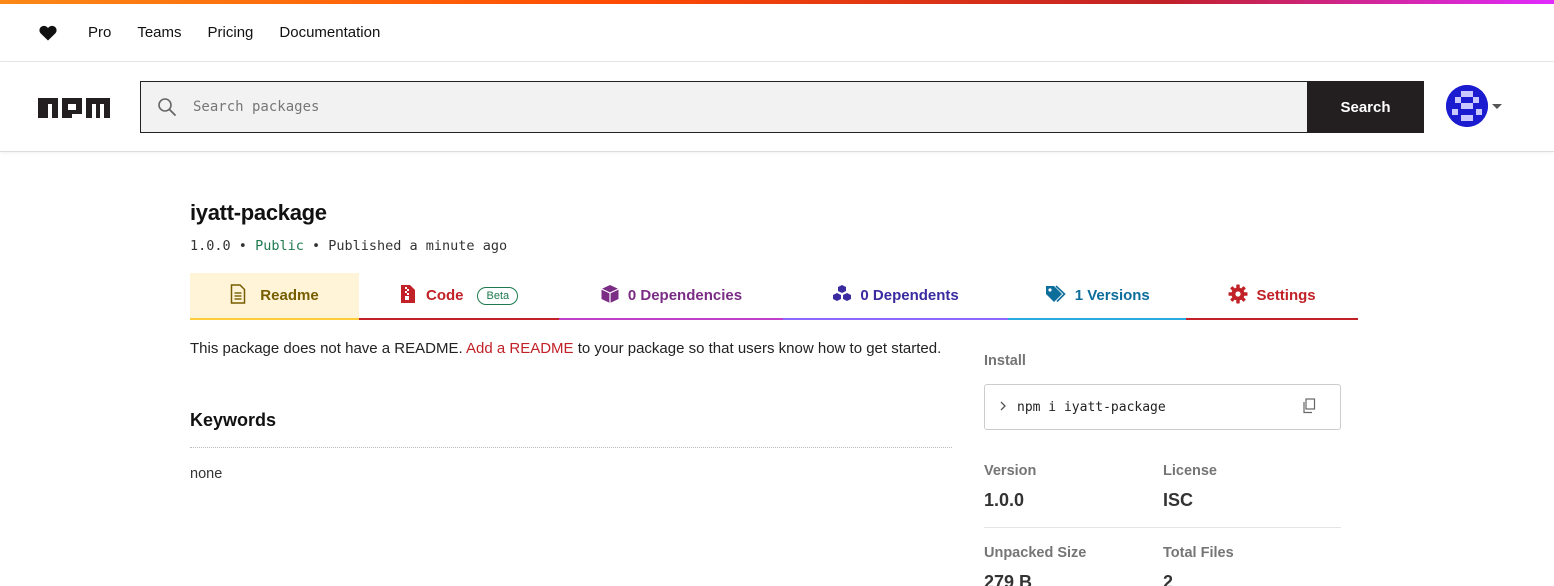 The width and height of the screenshot is (1554, 586). I want to click on npm-logo: npm, so click(74, 110).